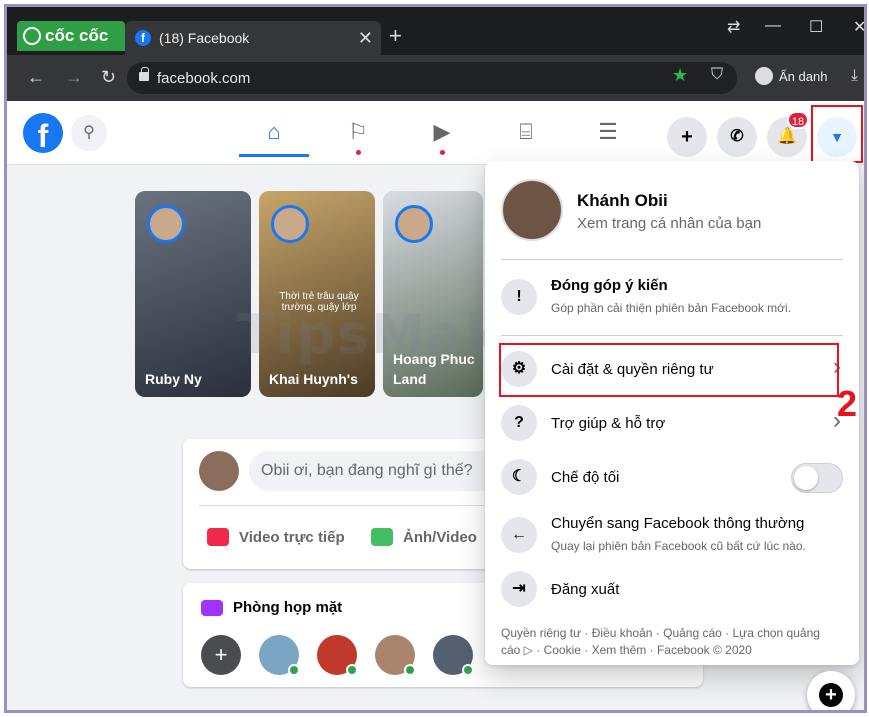 Image resolution: width=869 pixels, height=717 pixels. What do you see at coordinates (365, 38) in the screenshot?
I see `close-tab-icon: ✕` at bounding box center [365, 38].